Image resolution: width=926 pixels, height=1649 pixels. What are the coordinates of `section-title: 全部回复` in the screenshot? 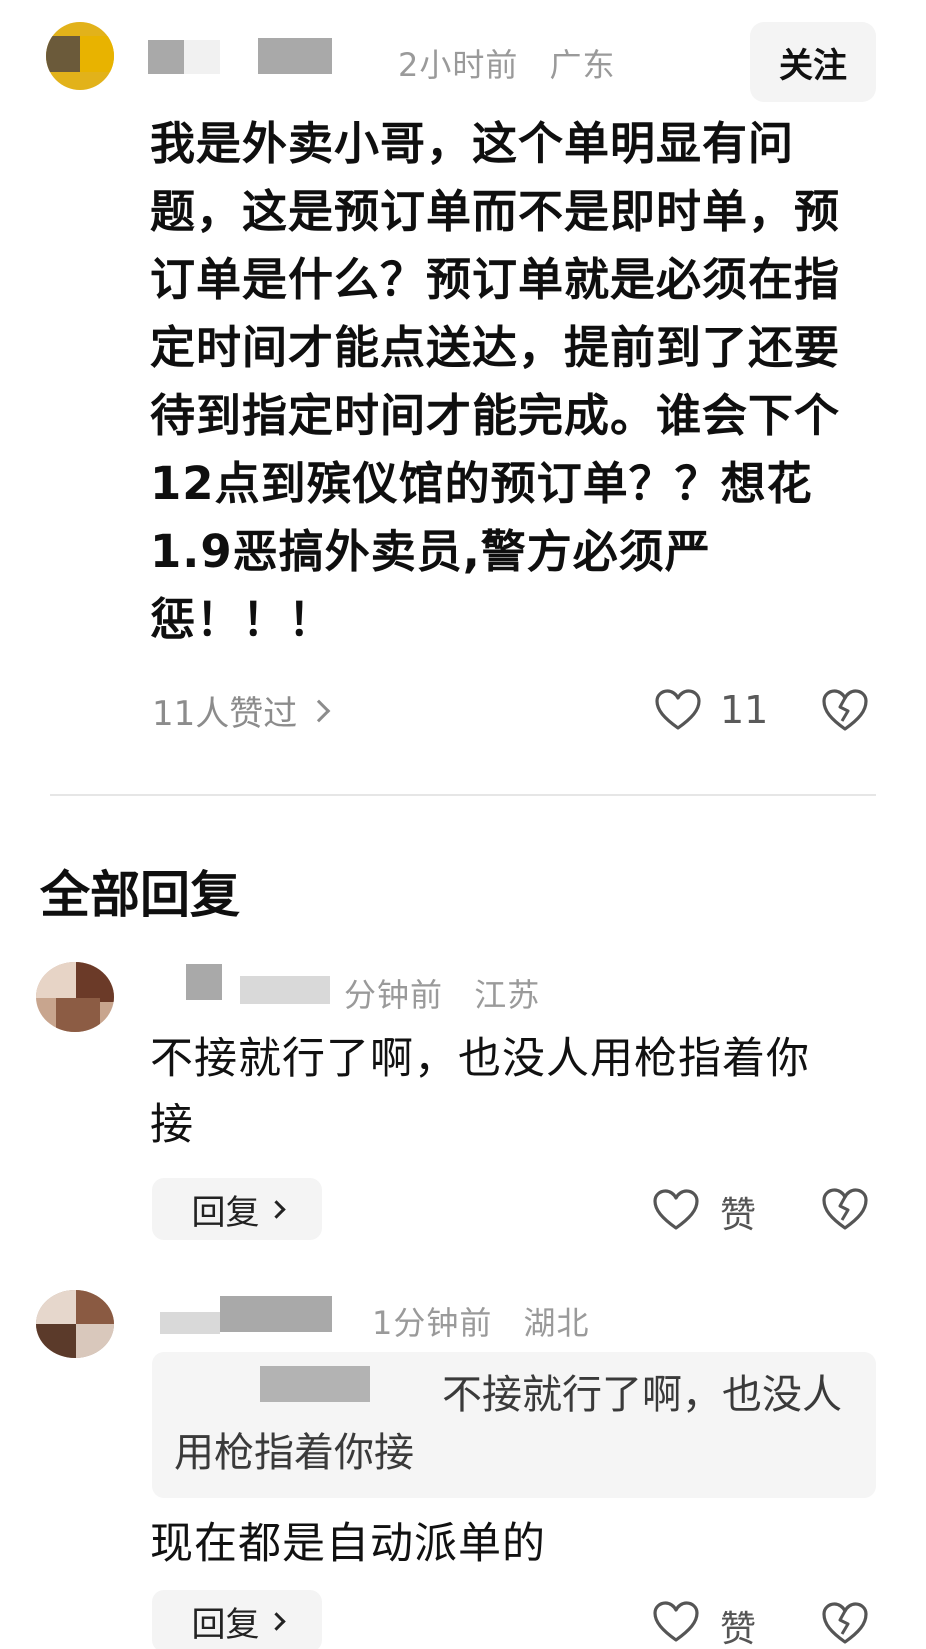 It's located at (140, 895).